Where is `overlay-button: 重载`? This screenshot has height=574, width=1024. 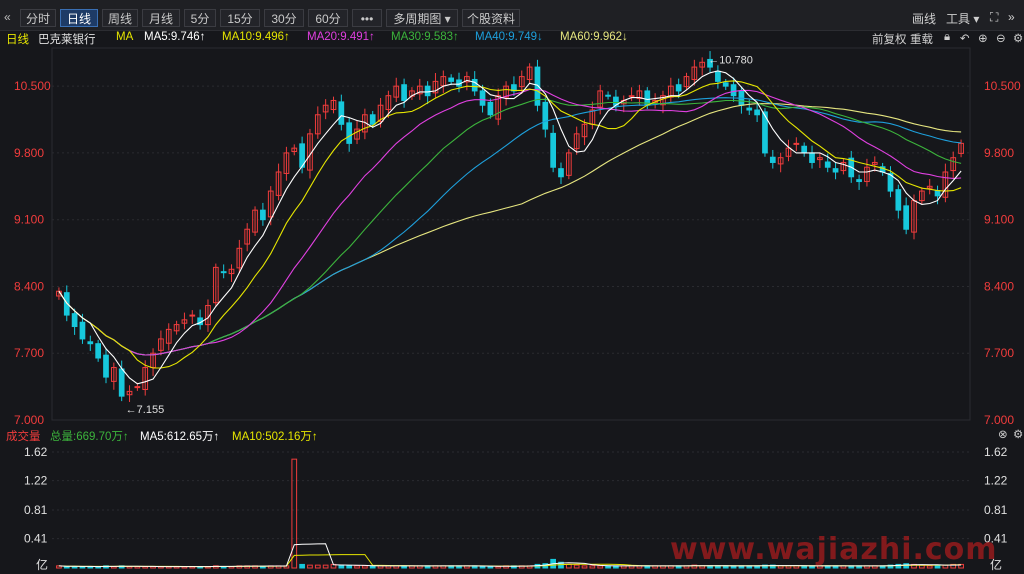
overlay-button: 重载 is located at coordinates (921, 39).